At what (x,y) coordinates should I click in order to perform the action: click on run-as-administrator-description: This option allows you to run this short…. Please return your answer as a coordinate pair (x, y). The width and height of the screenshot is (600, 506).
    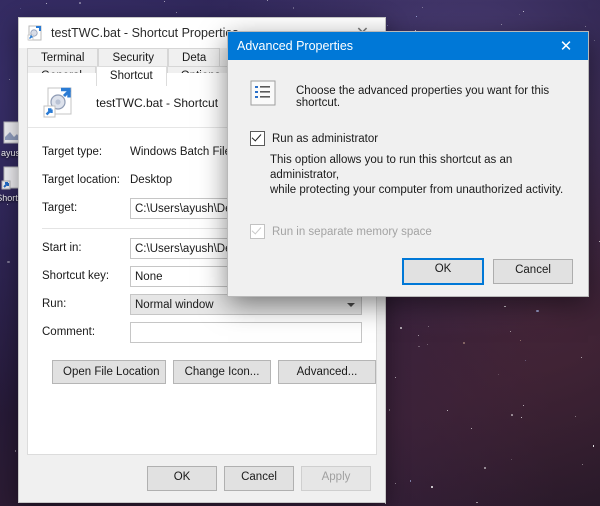
    Looking at the image, I should click on (418, 175).